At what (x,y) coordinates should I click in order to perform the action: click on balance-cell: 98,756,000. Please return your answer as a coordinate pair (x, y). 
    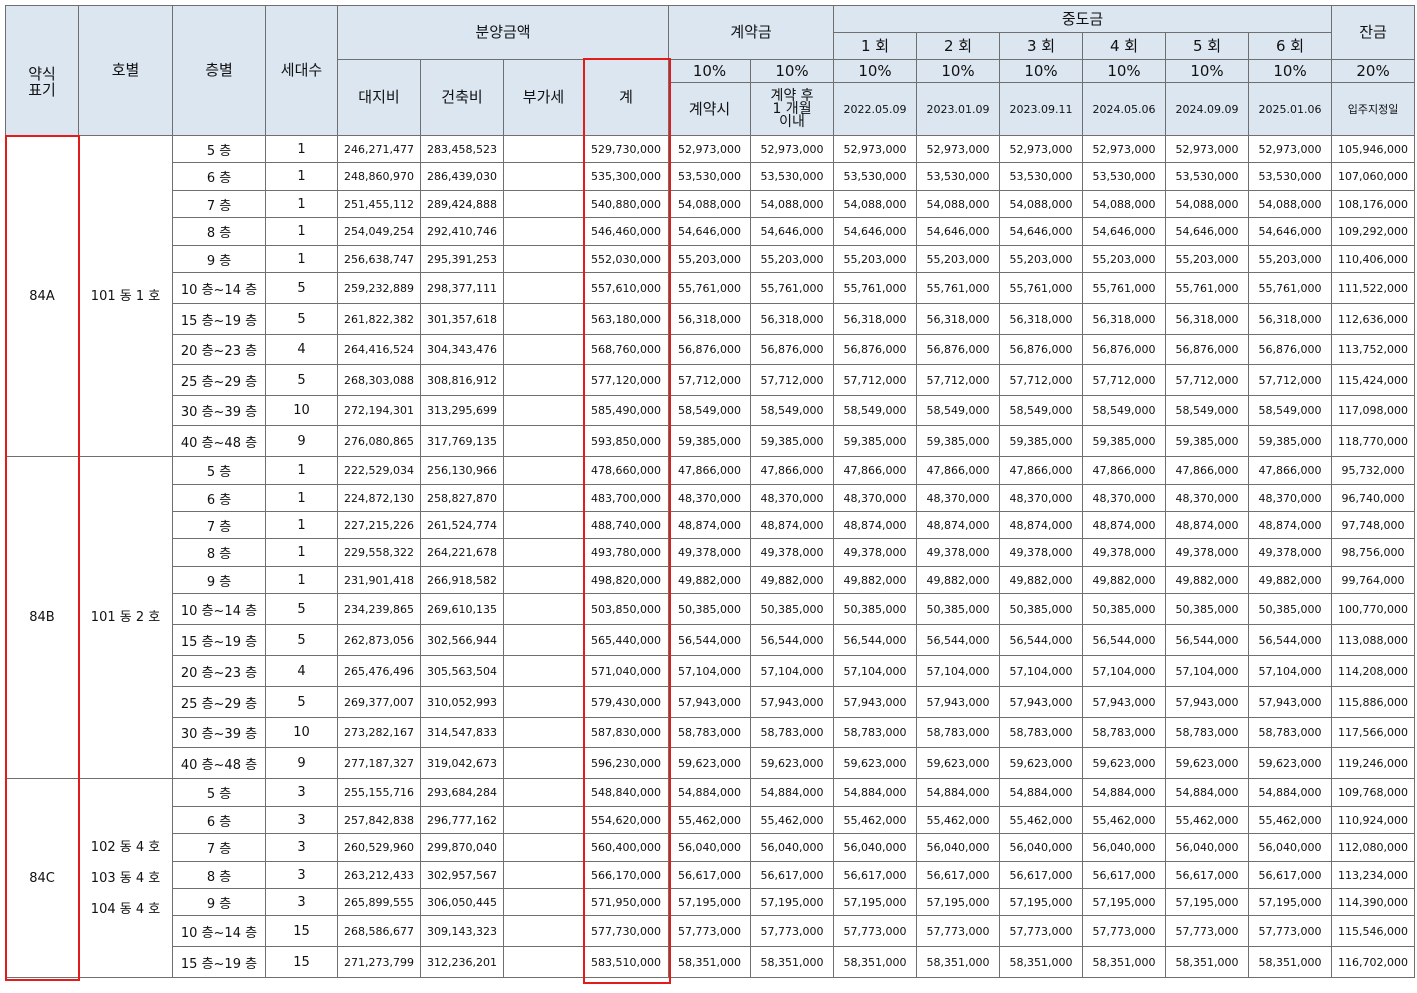
    Looking at the image, I should click on (1373, 552).